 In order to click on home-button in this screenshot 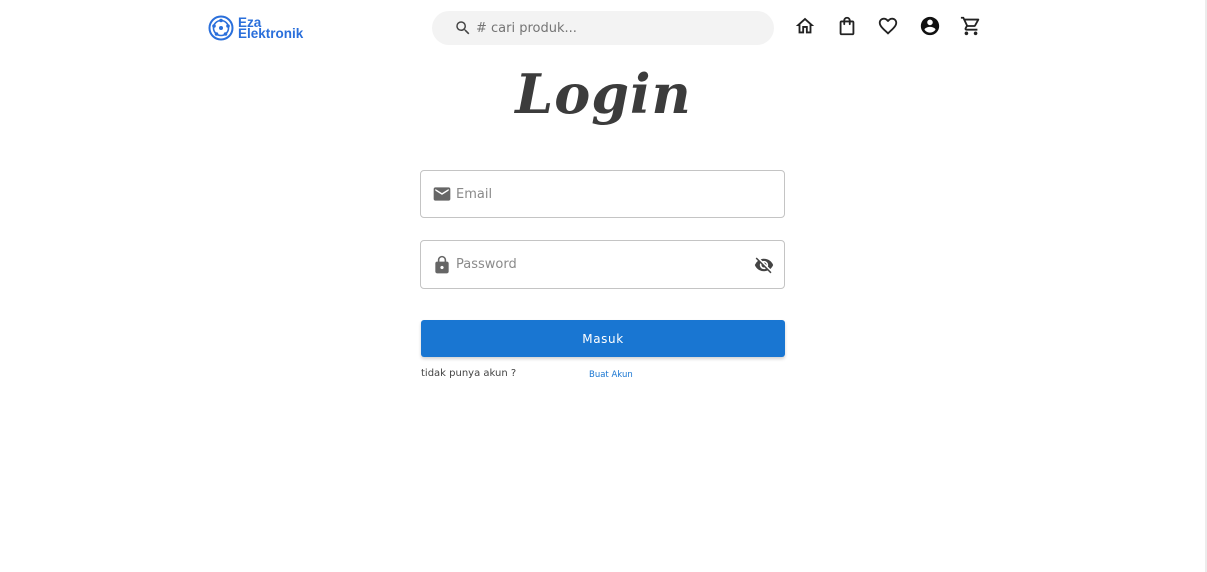, I will do `click(805, 26)`.